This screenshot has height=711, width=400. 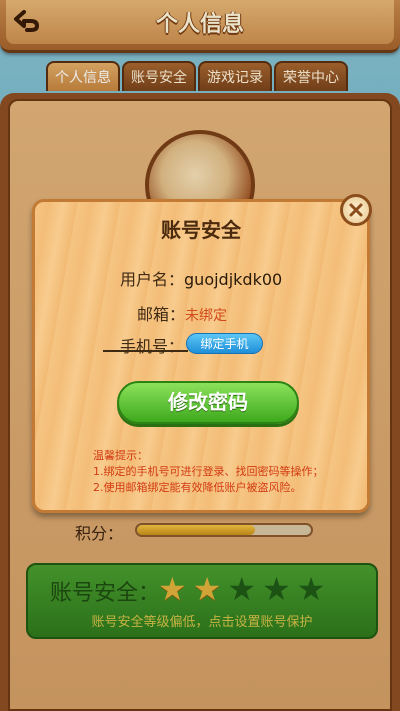 I want to click on username-label: 用户名：, so click(x=152, y=279).